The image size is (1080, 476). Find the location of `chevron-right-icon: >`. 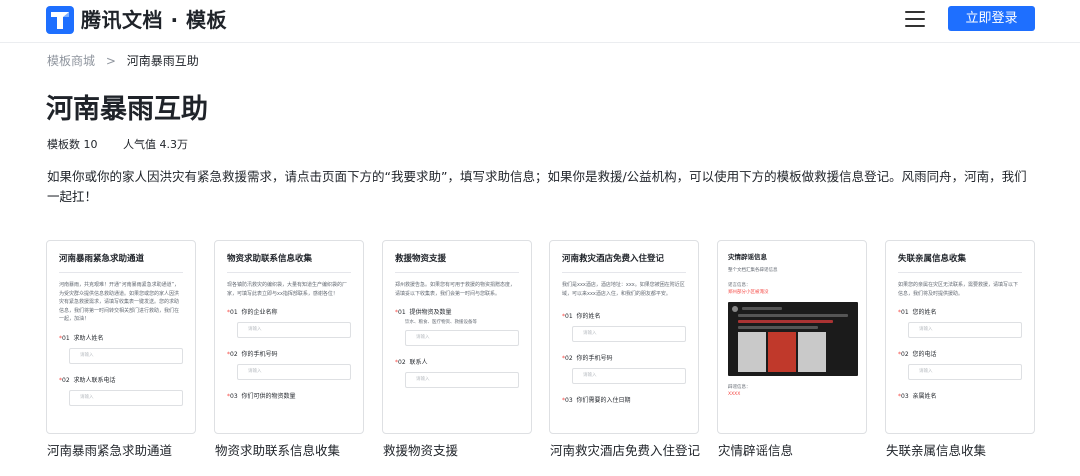

chevron-right-icon: > is located at coordinates (110, 61).